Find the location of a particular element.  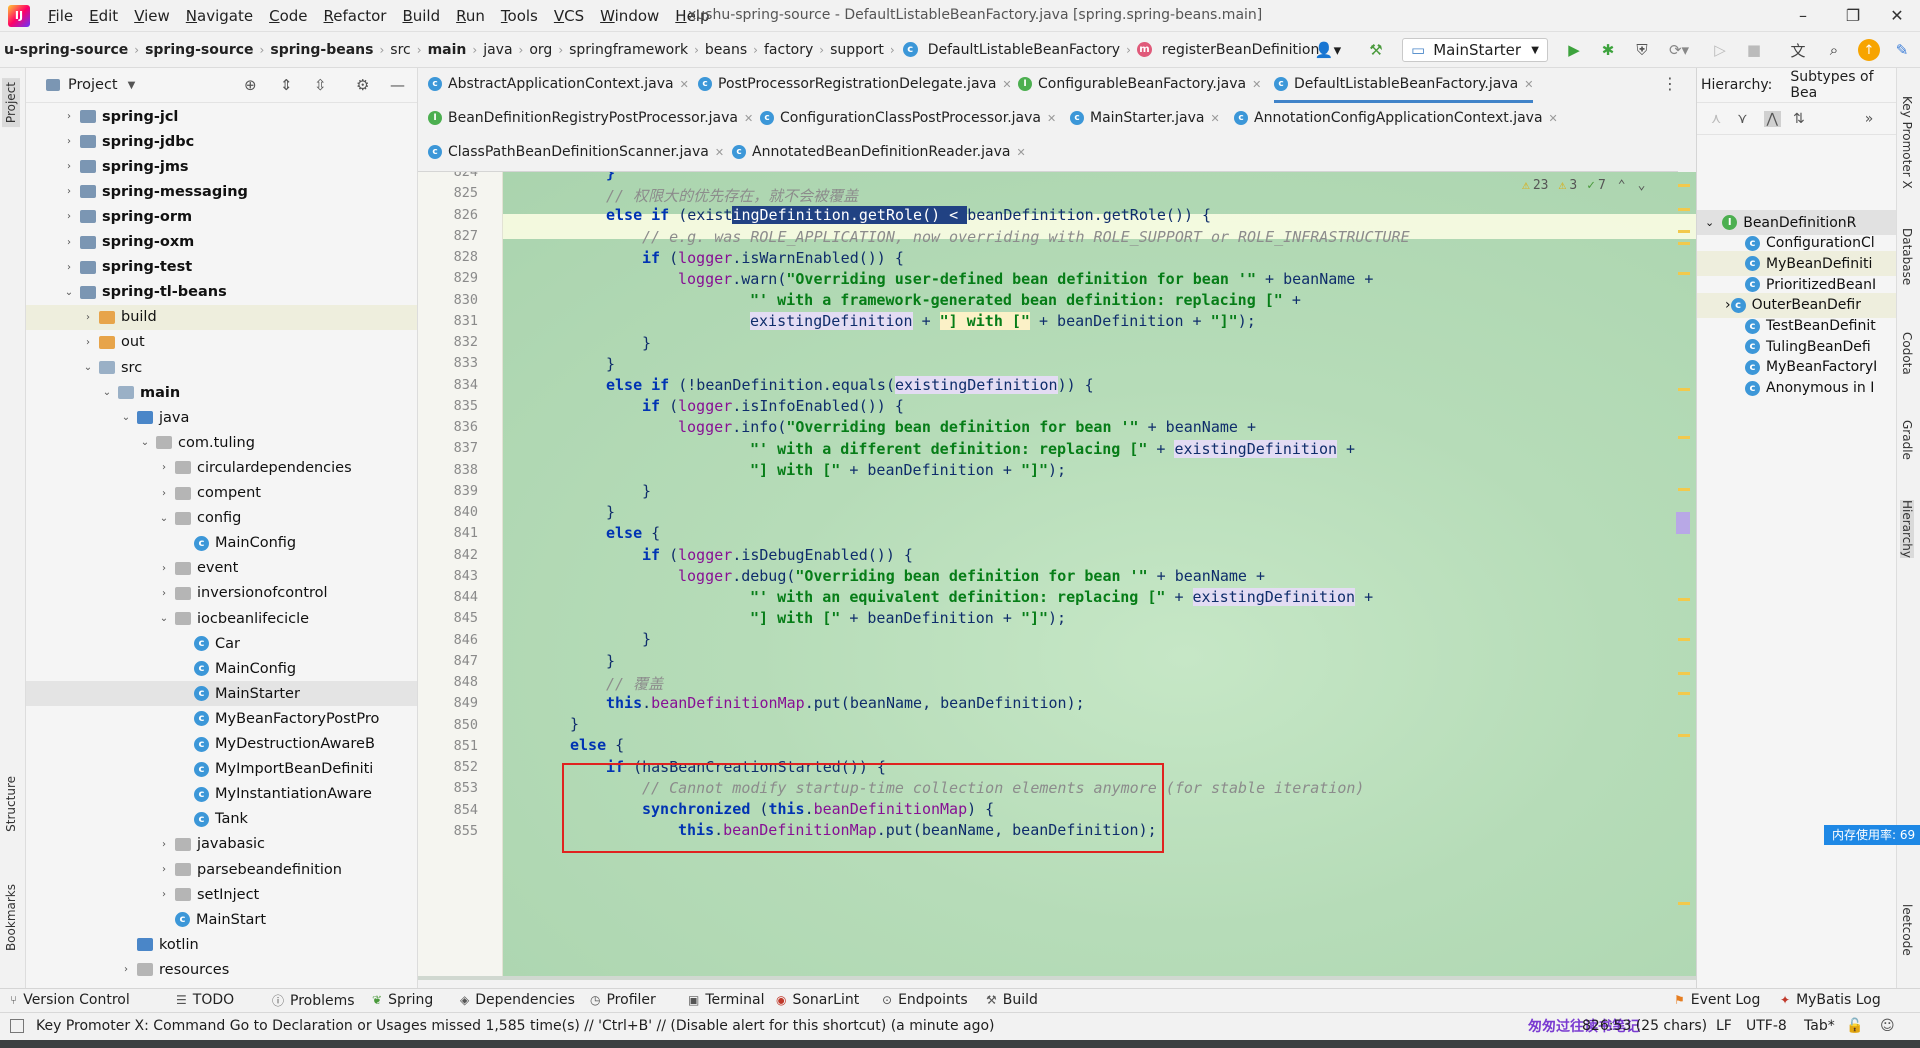

line-number: 854 is located at coordinates (448, 810).